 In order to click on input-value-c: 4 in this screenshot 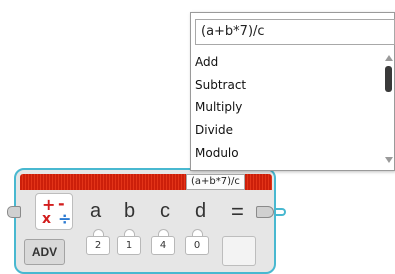, I will do `click(163, 245)`.